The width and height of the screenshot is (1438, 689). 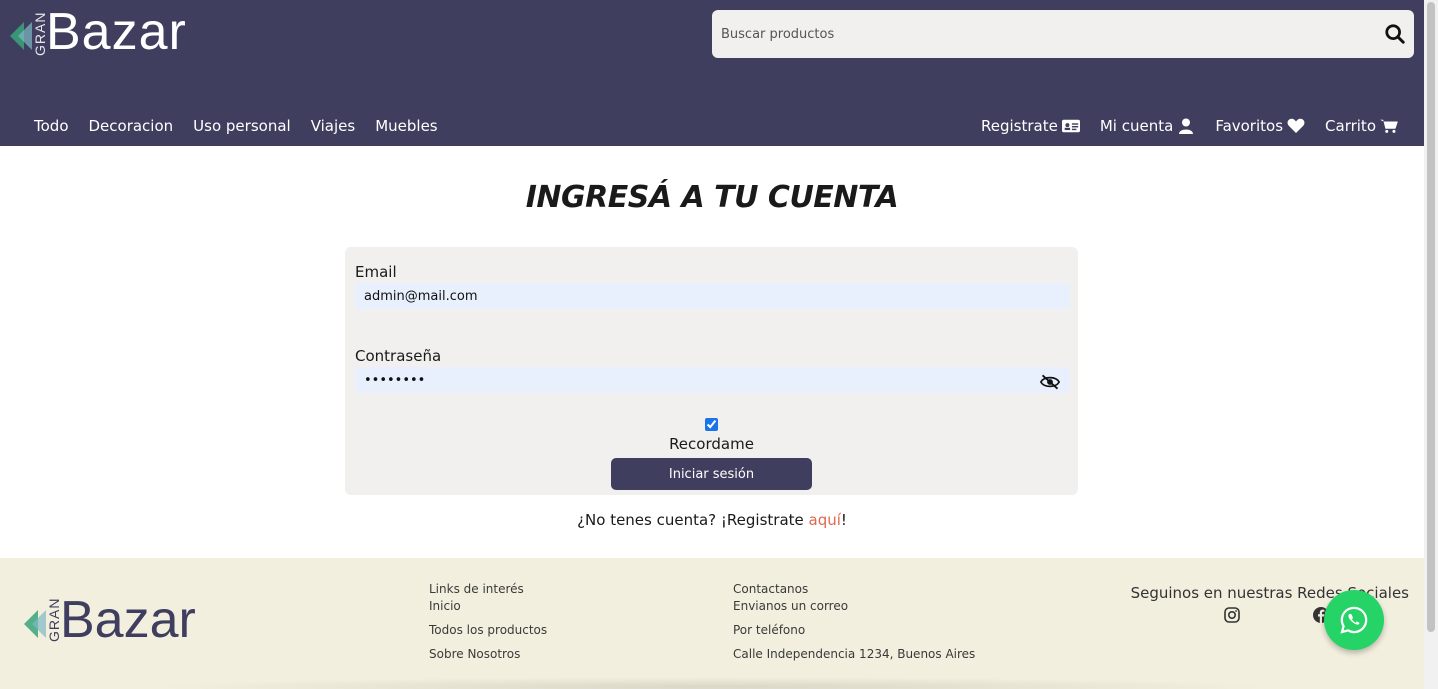 I want to click on nav-mi-cuenta: Mi cuenta, so click(x=1147, y=126).